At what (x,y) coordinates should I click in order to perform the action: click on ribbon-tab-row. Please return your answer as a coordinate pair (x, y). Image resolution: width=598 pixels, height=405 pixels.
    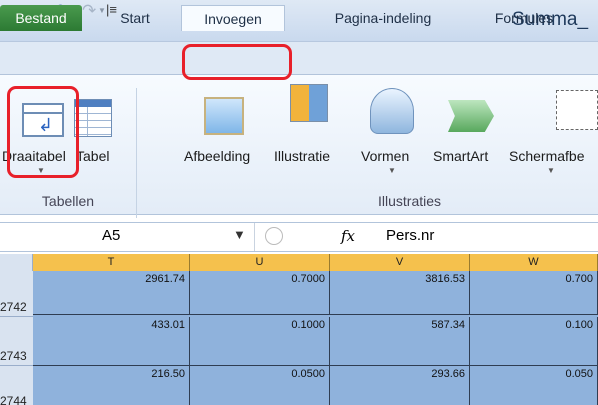
    Looking at the image, I should click on (299, 58).